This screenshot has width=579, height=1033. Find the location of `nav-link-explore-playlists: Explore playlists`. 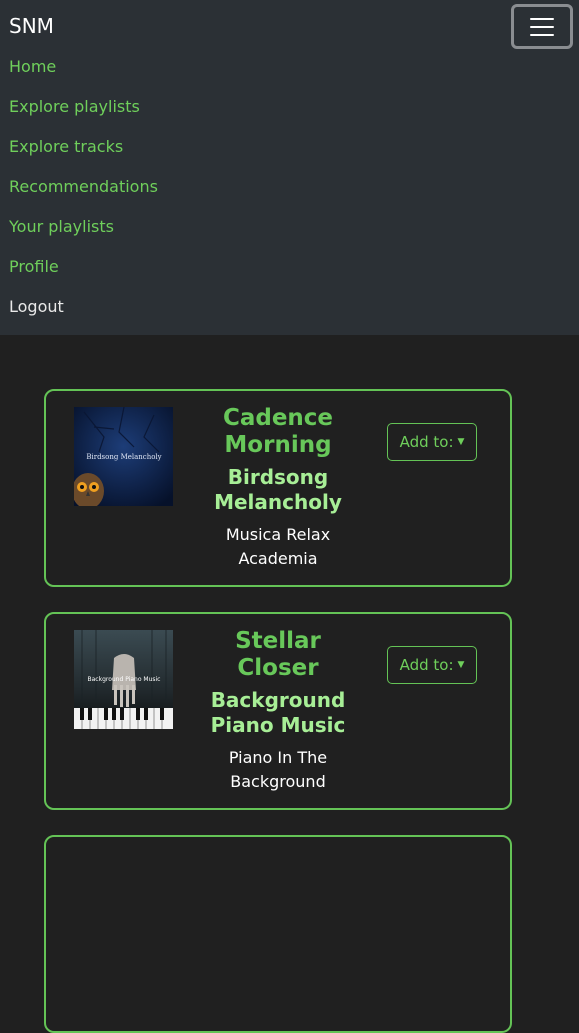

nav-link-explore-playlists: Explore playlists is located at coordinates (83, 114).